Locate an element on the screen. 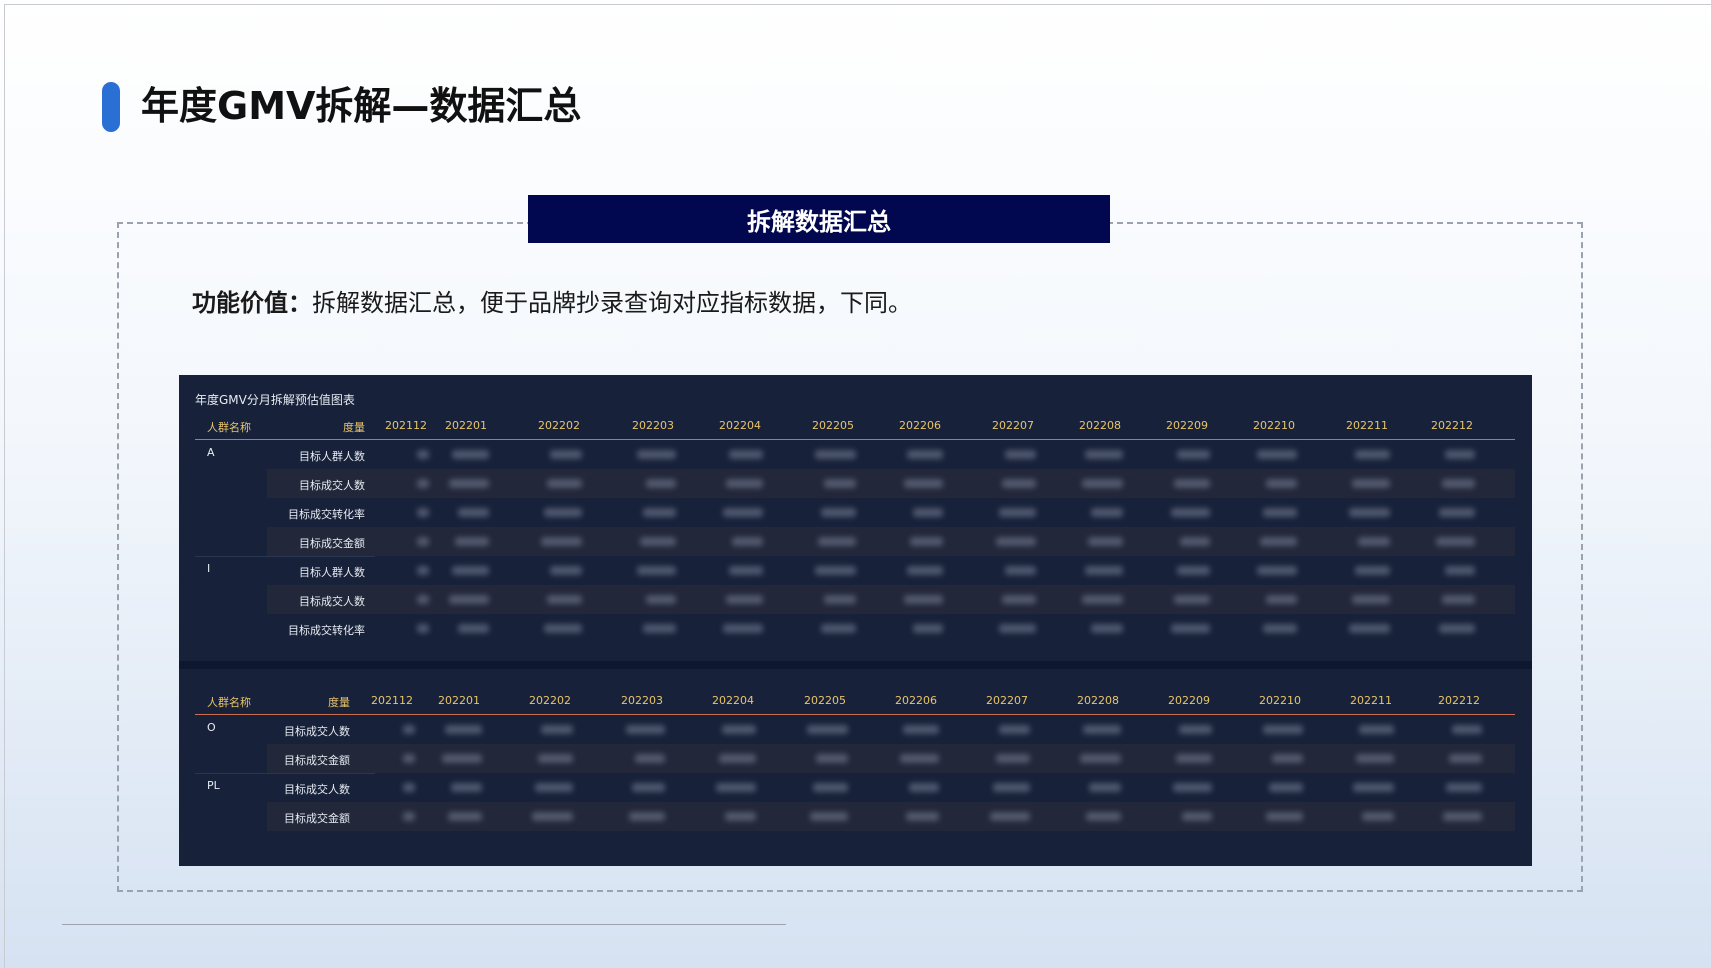 The height and width of the screenshot is (968, 1711). metric-name: 目标成交人数 is located at coordinates (332, 485).